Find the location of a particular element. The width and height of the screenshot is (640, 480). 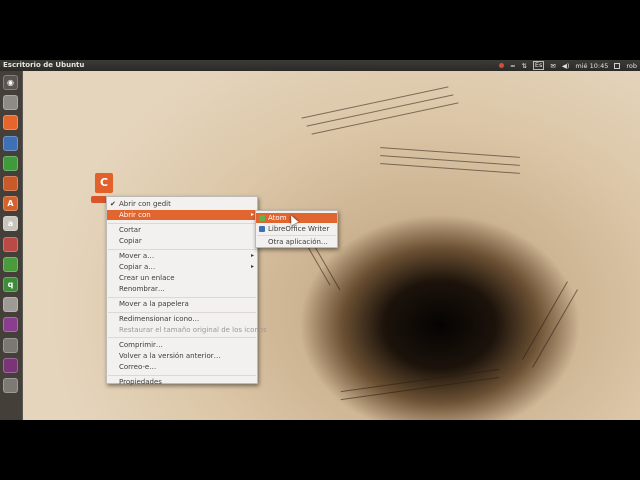

menu-item-copiar: Copiar is located at coordinates (182, 241).